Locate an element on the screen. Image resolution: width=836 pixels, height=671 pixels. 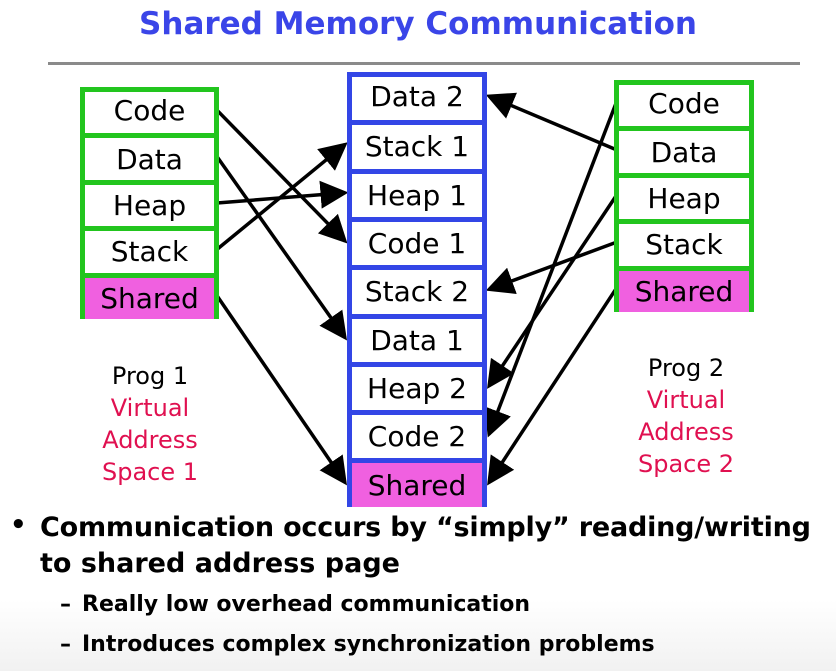
prog2-vas-line2: Address is located at coordinates (686, 432).